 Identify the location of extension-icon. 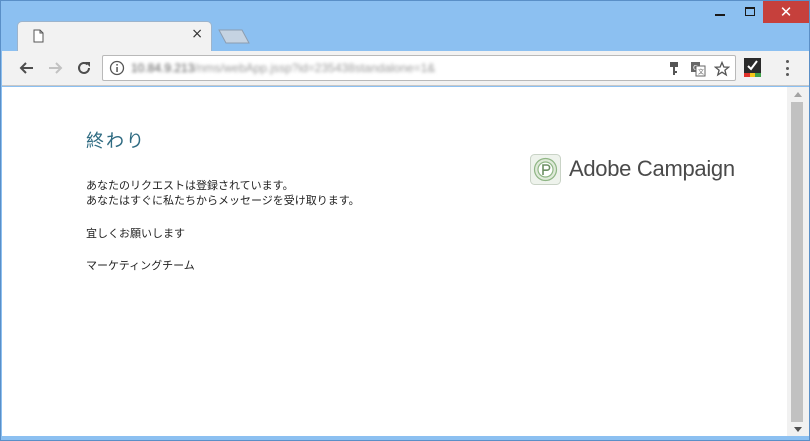
(752, 67).